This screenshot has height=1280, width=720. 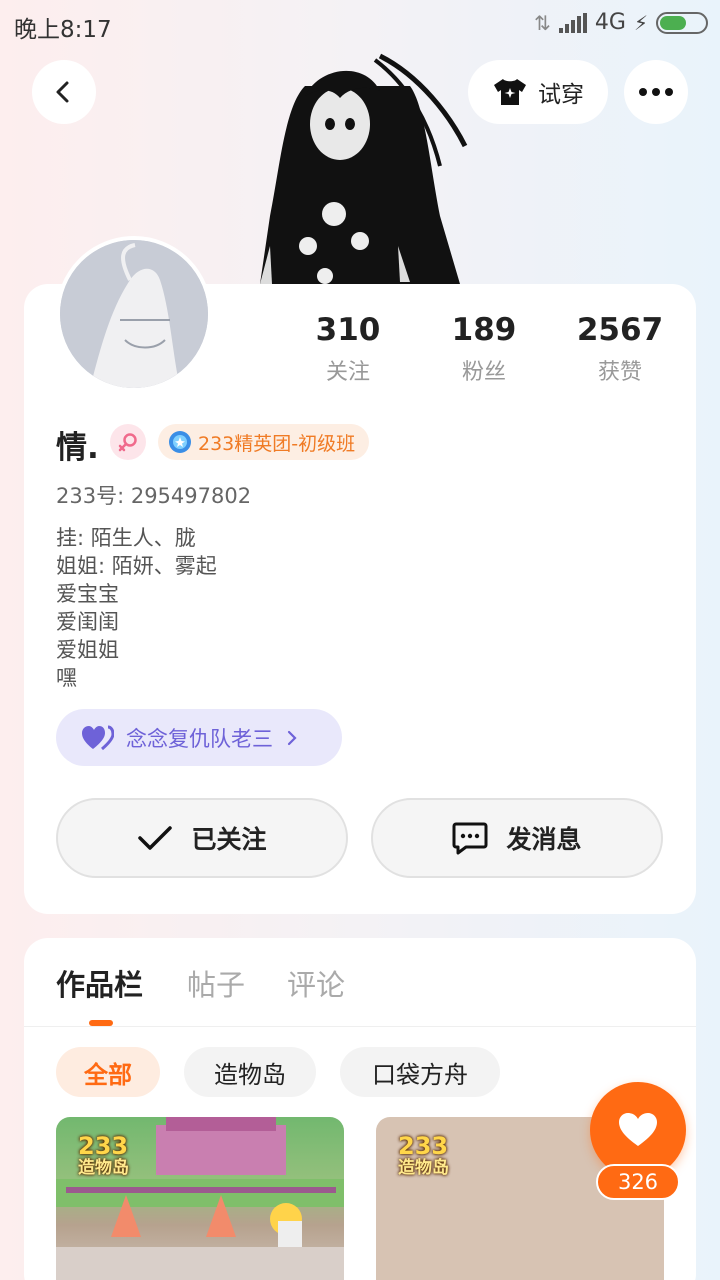 What do you see at coordinates (348, 349) in the screenshot?
I see `stat-following: 310 关注` at bounding box center [348, 349].